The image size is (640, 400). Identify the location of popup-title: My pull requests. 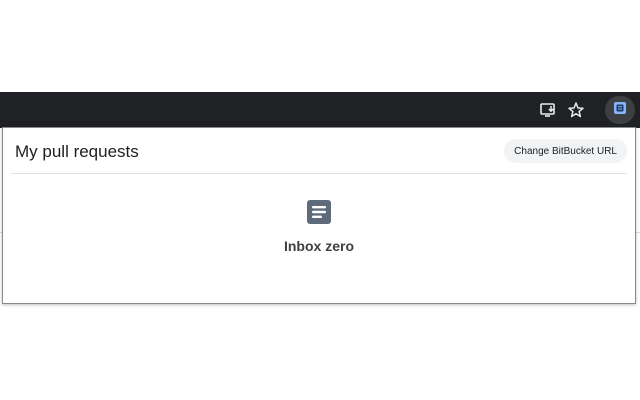
(77, 151).